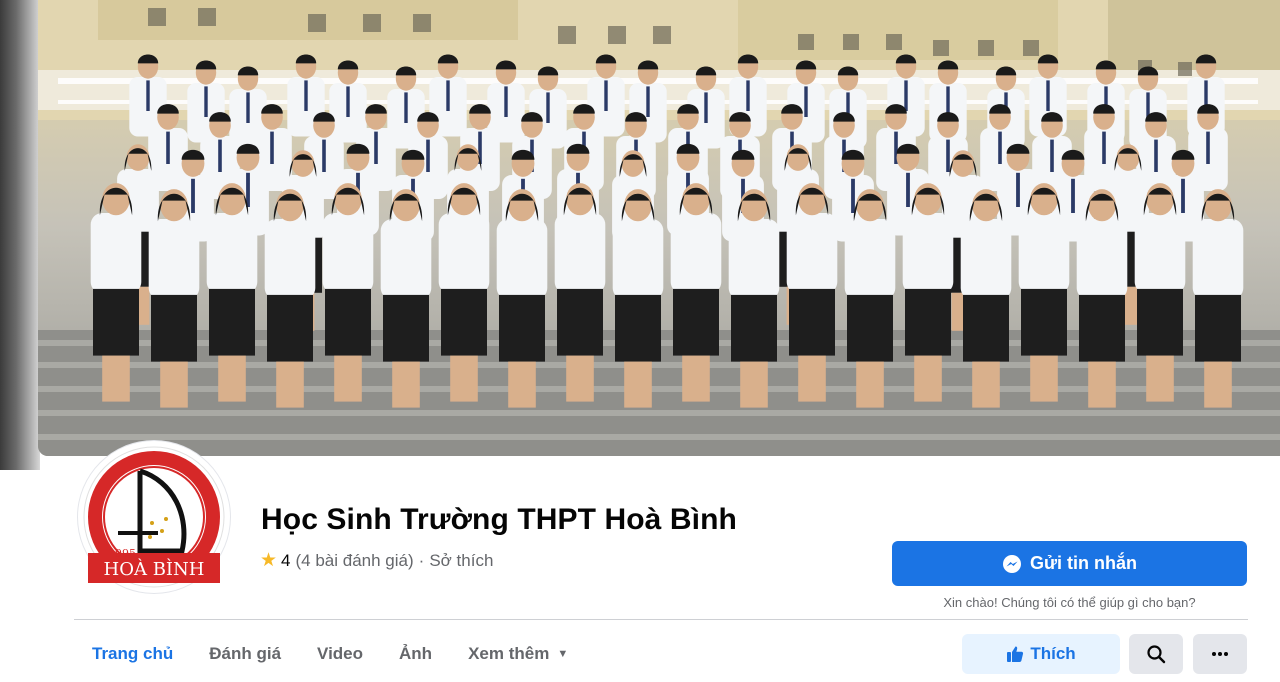 This screenshot has height=682, width=1280. I want to click on school-logo-icon: HOÀ BÌNH 1995, so click(154, 517).